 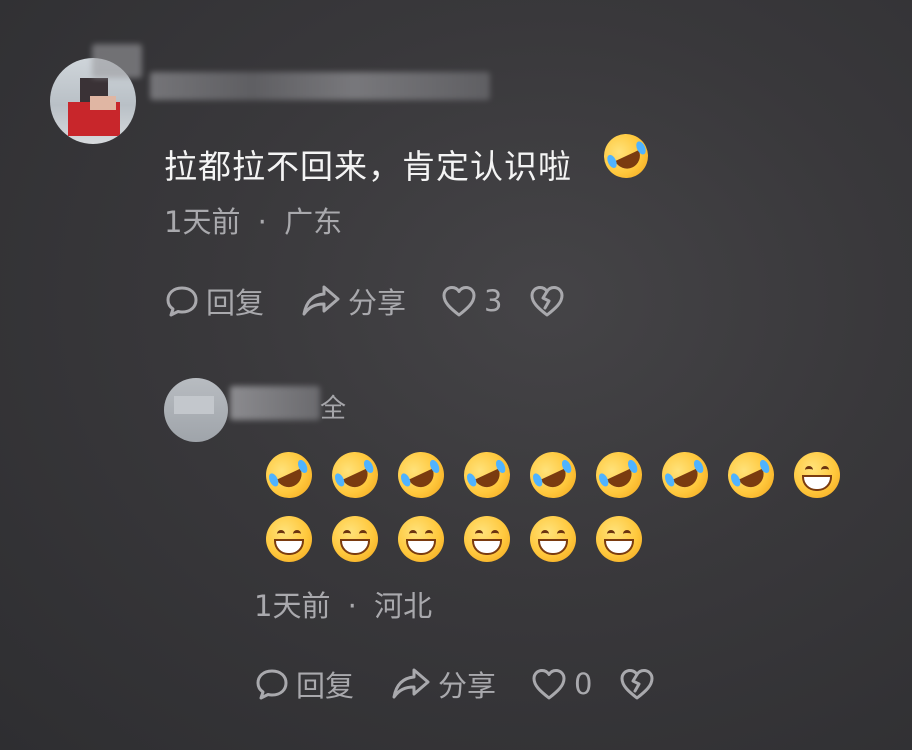 I want to click on reply-location: 河北, so click(x=403, y=606).